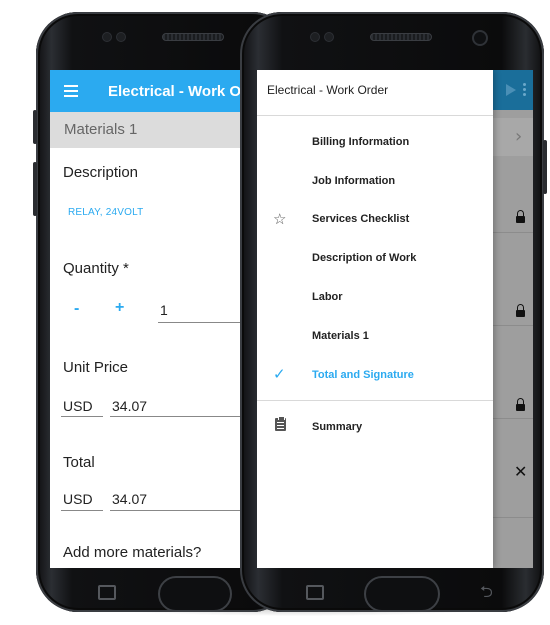  Describe the element at coordinates (78, 406) in the screenshot. I see `unit-price-currency: USD` at that location.